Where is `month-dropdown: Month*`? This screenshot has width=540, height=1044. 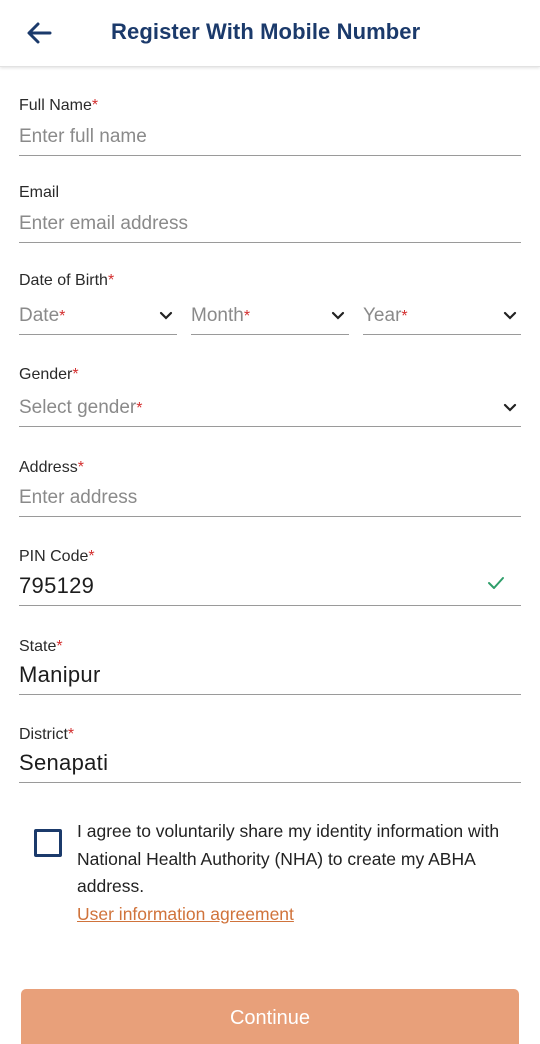 month-dropdown: Month* is located at coordinates (270, 318).